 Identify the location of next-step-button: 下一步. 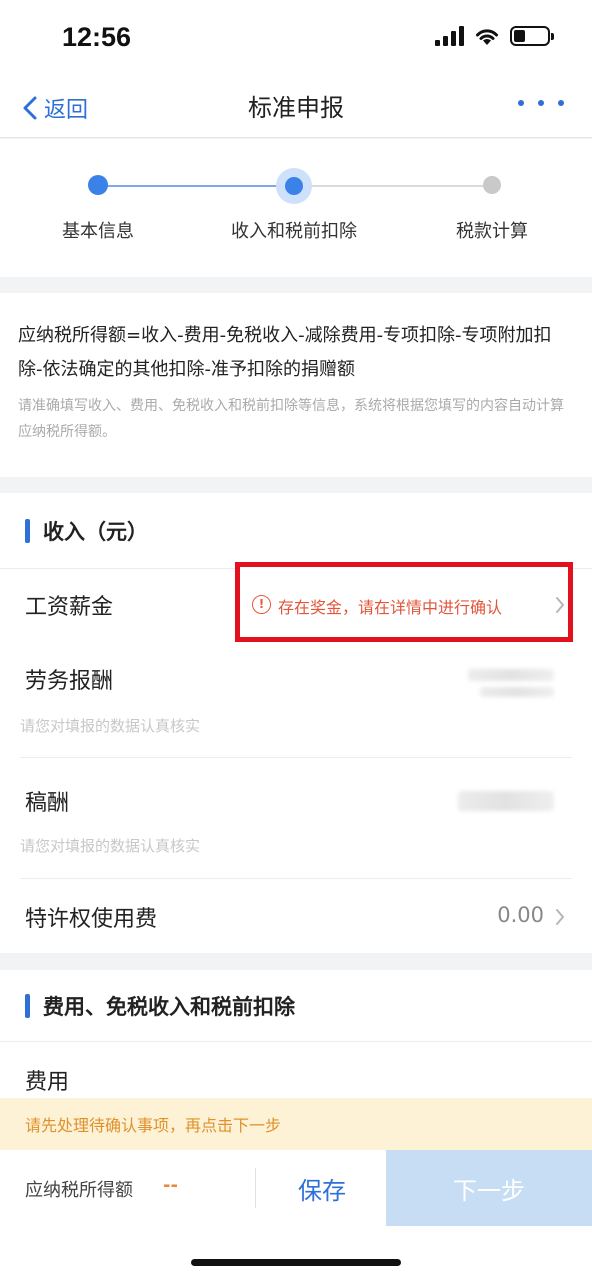
(489, 1188).